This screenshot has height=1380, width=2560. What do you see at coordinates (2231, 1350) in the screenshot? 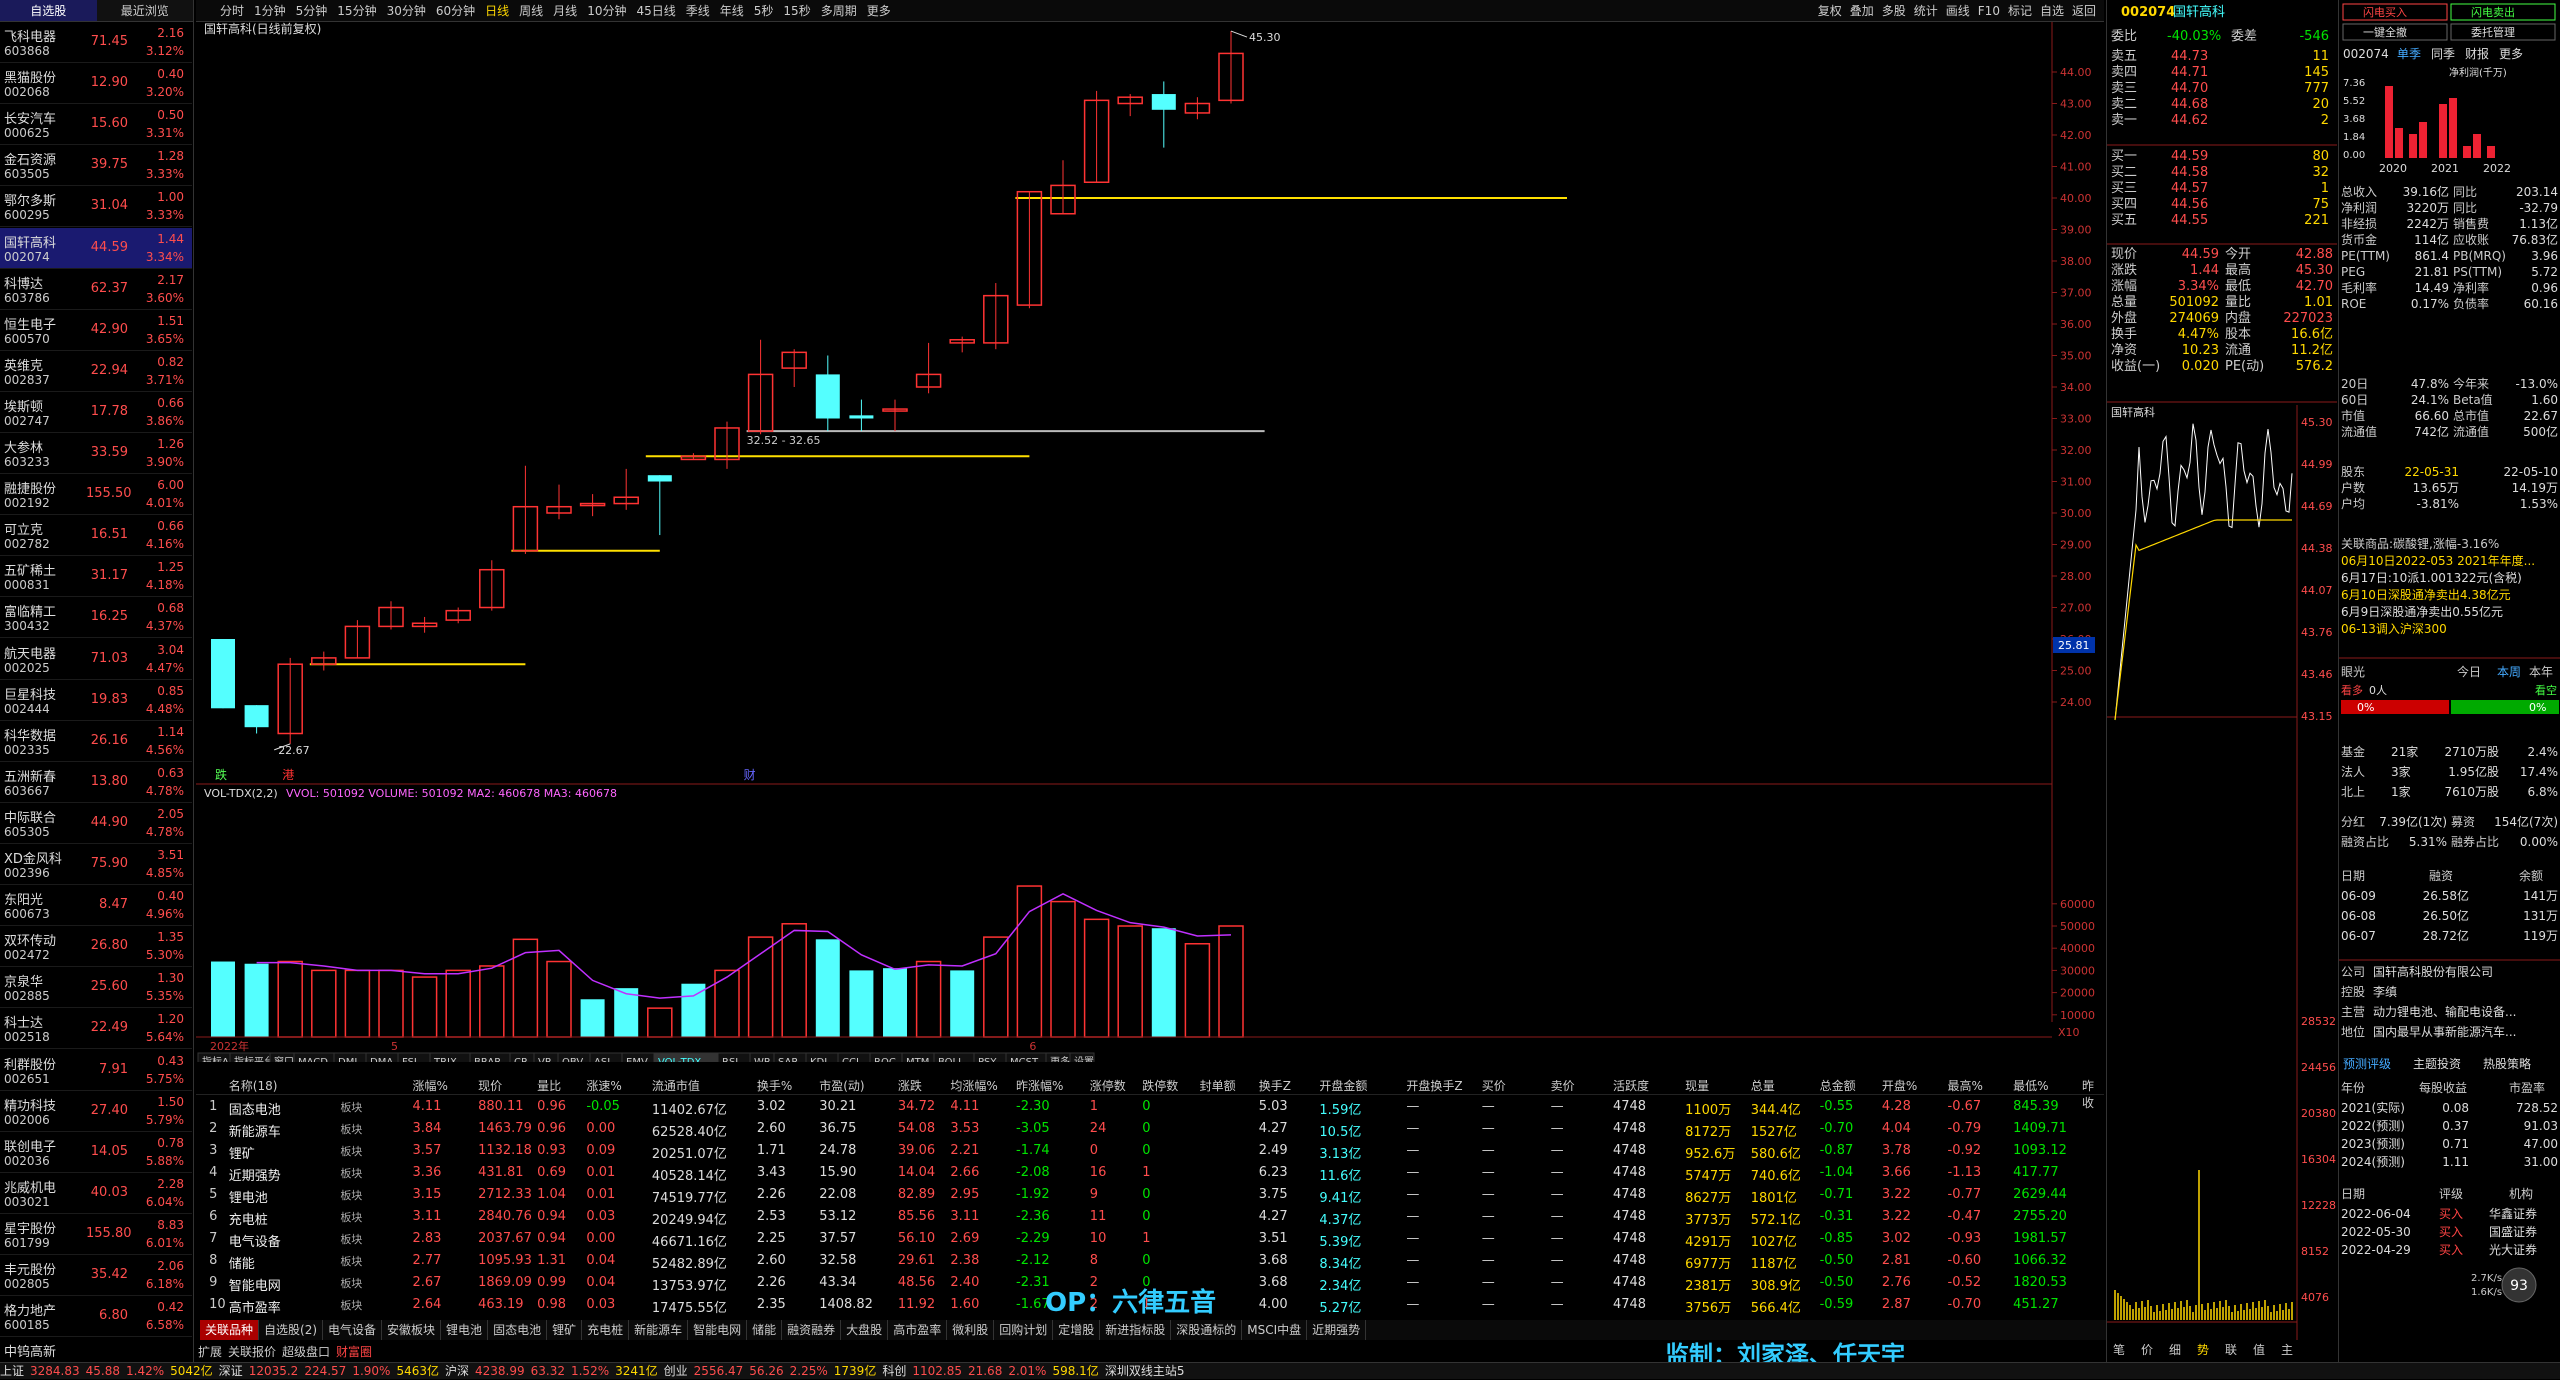
I see `quote-subtab: 联` at bounding box center [2231, 1350].